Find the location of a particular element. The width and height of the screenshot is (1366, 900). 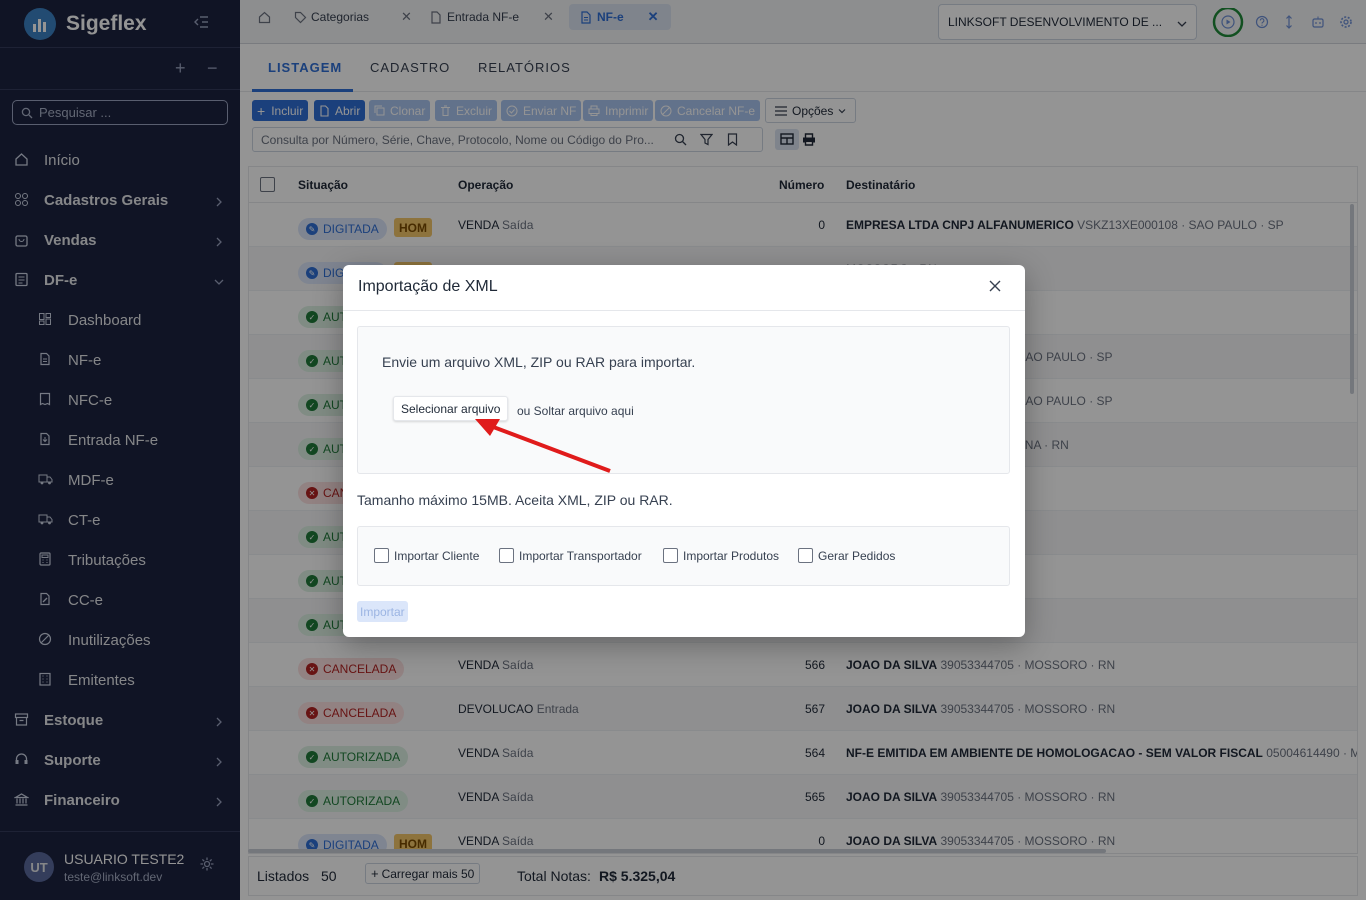

importar-produtos-checkbox: Importar Produtos is located at coordinates (721, 555).